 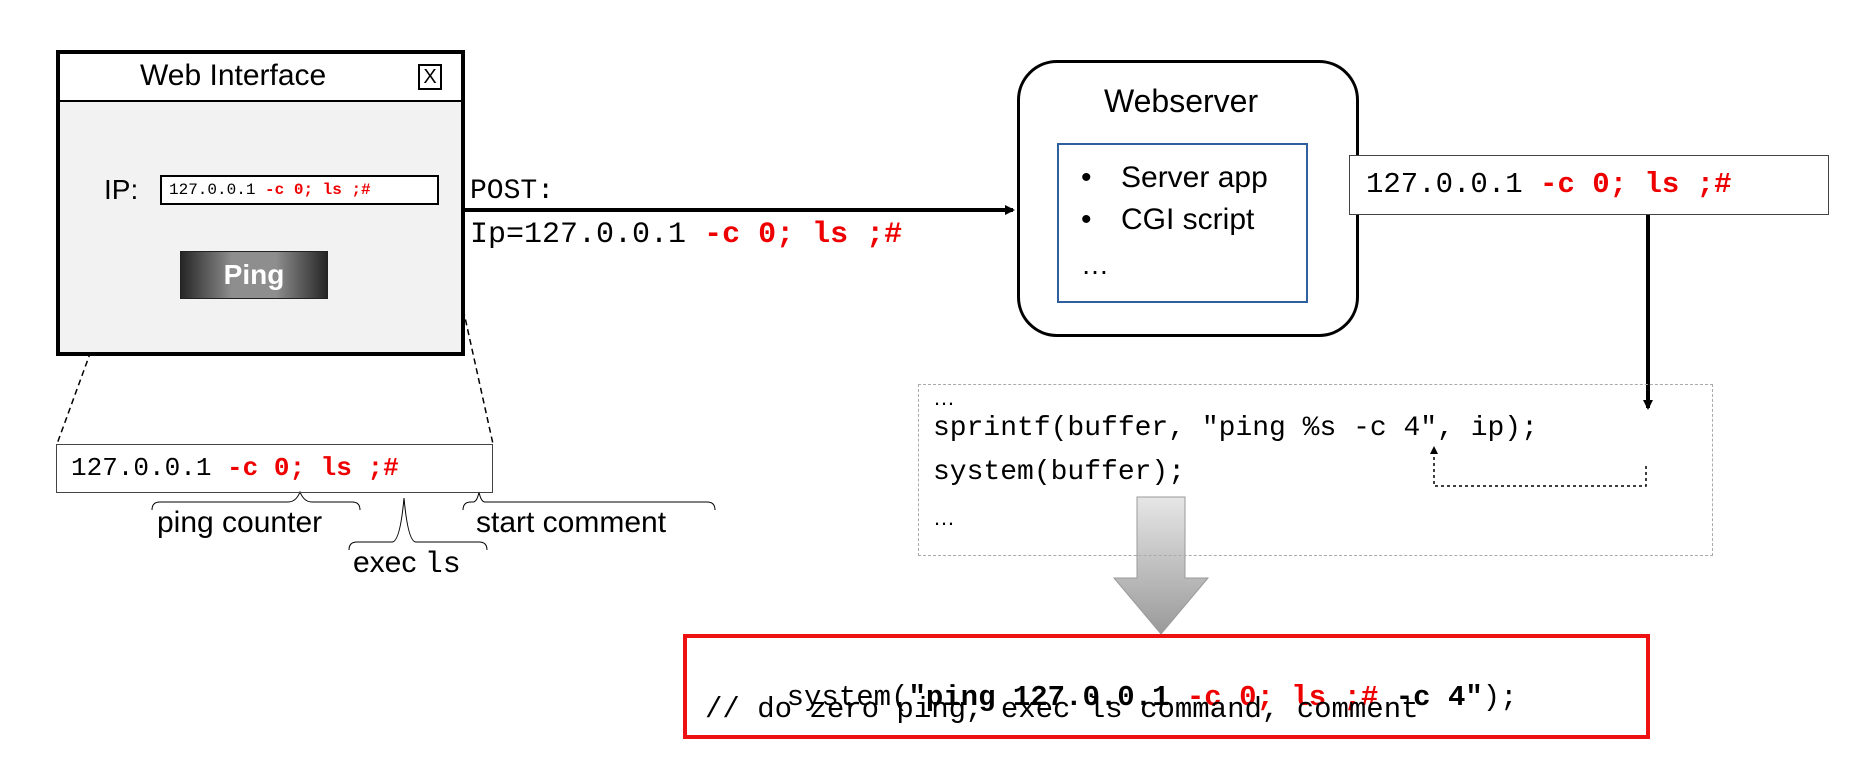 What do you see at coordinates (512, 191) in the screenshot?
I see `post-method: POST:` at bounding box center [512, 191].